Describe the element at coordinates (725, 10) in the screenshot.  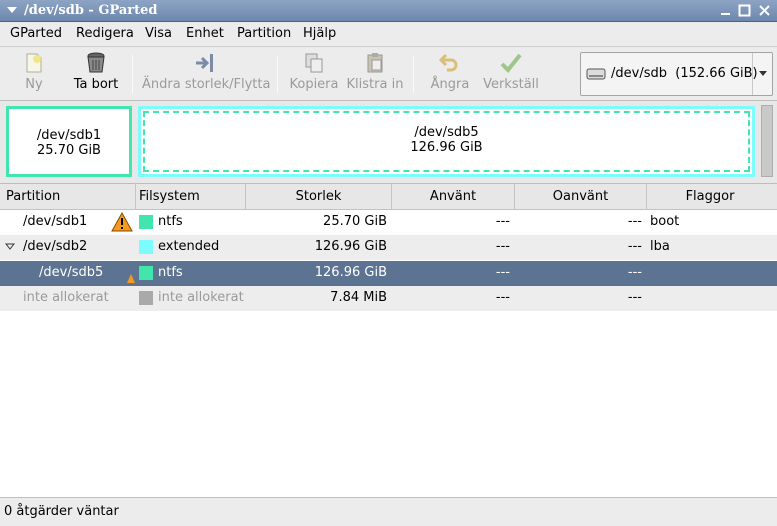
I see `minimize-icon` at that location.